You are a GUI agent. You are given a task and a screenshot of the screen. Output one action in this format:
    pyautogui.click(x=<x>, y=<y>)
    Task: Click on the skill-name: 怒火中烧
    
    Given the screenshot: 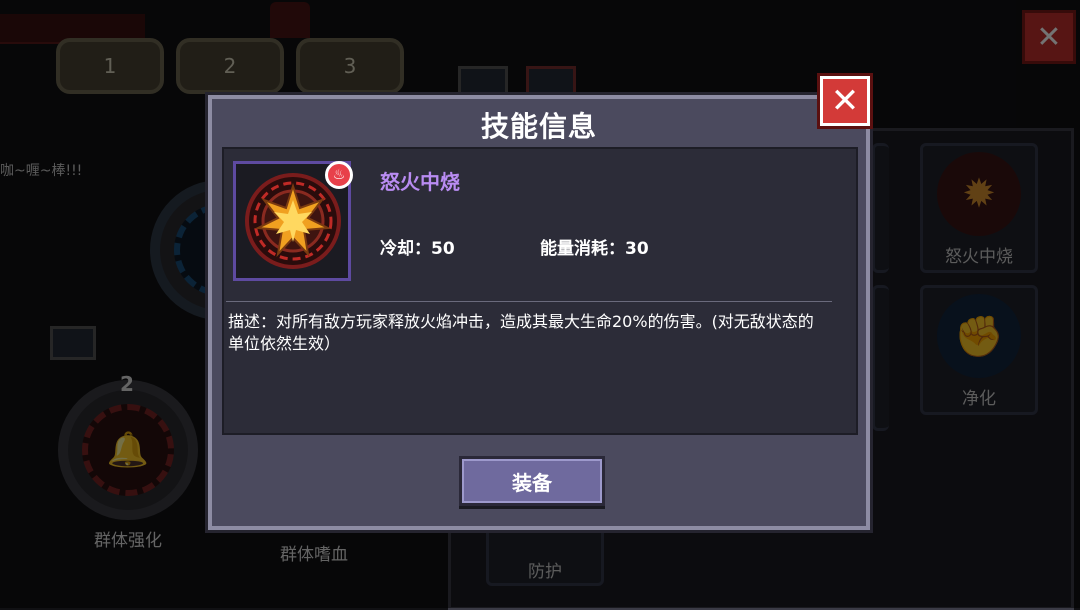 What is the action you would take?
    pyautogui.click(x=420, y=182)
    